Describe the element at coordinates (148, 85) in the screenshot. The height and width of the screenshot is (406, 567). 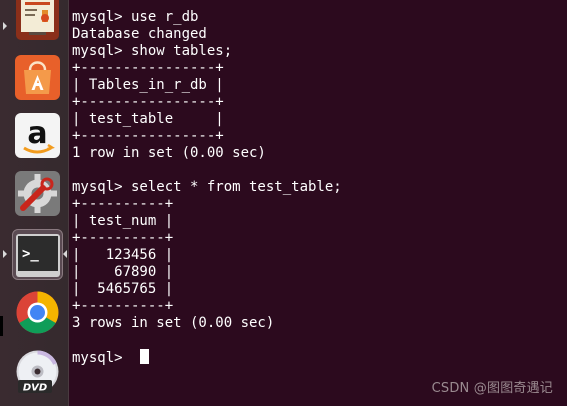
I see `terminal-line: | Tables_in_r_db |` at that location.